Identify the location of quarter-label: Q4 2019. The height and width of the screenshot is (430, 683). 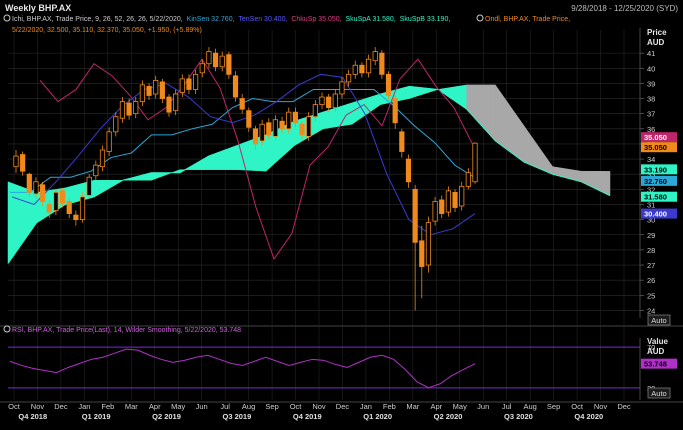
(307, 416).